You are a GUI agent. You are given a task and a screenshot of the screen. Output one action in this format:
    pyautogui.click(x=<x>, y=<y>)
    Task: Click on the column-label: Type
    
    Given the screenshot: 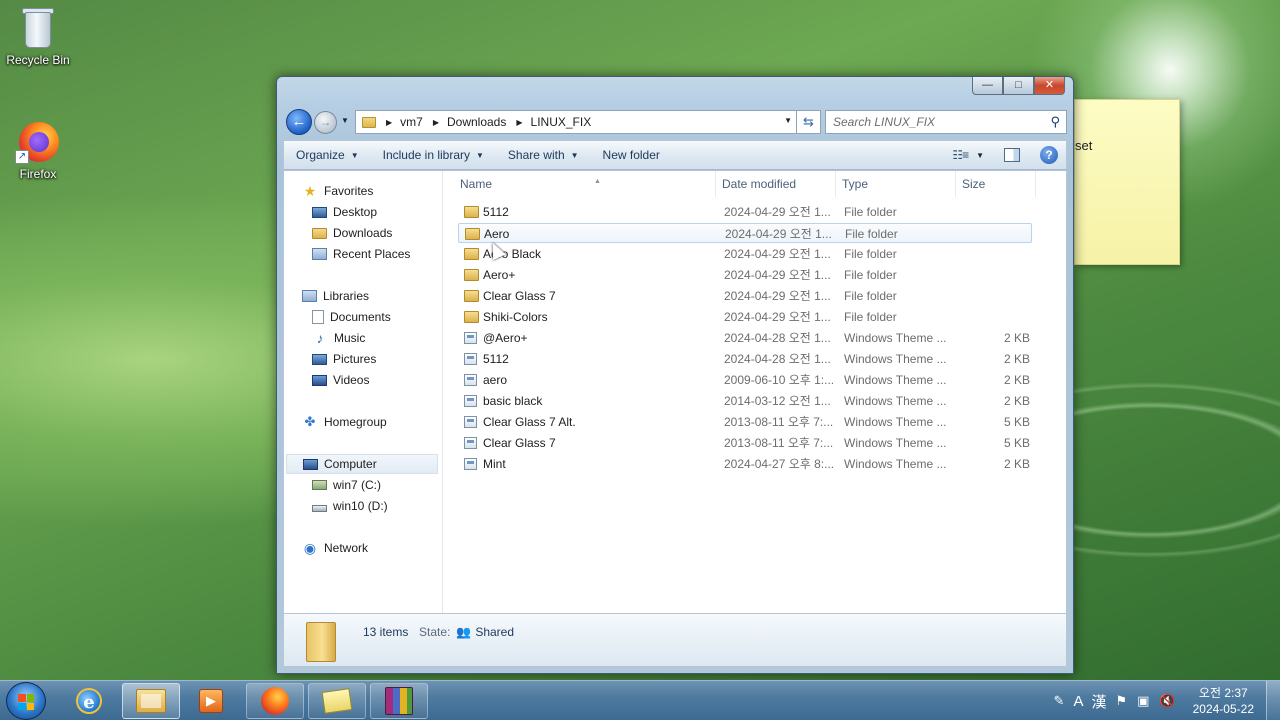 What is the action you would take?
    pyautogui.click(x=855, y=184)
    